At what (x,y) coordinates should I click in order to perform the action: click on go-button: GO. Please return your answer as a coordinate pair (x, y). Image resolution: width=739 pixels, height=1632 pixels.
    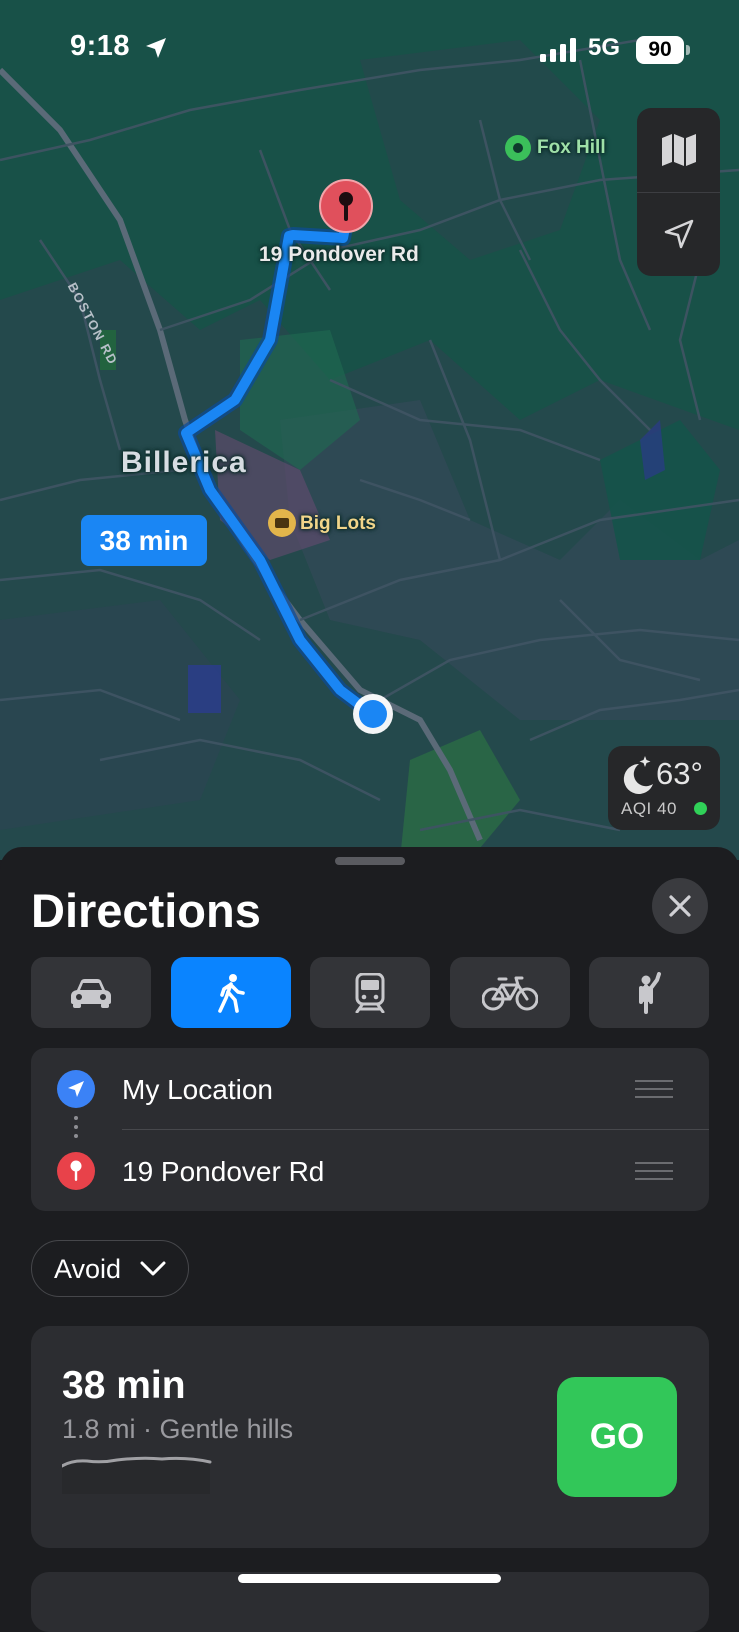
    Looking at the image, I should click on (617, 1437).